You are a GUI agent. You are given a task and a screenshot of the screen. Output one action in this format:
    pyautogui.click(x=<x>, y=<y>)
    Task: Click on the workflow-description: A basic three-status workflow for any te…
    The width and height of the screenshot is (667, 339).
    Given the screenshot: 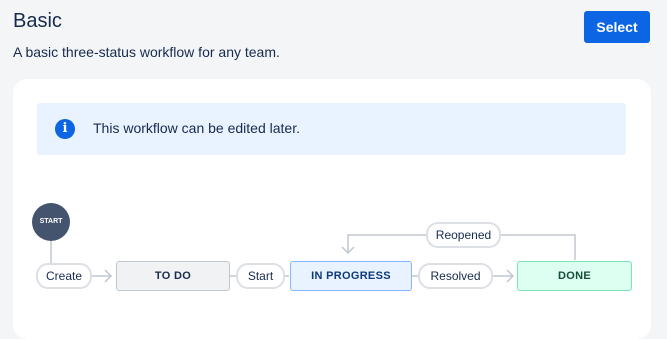 What is the action you would take?
    pyautogui.click(x=146, y=52)
    